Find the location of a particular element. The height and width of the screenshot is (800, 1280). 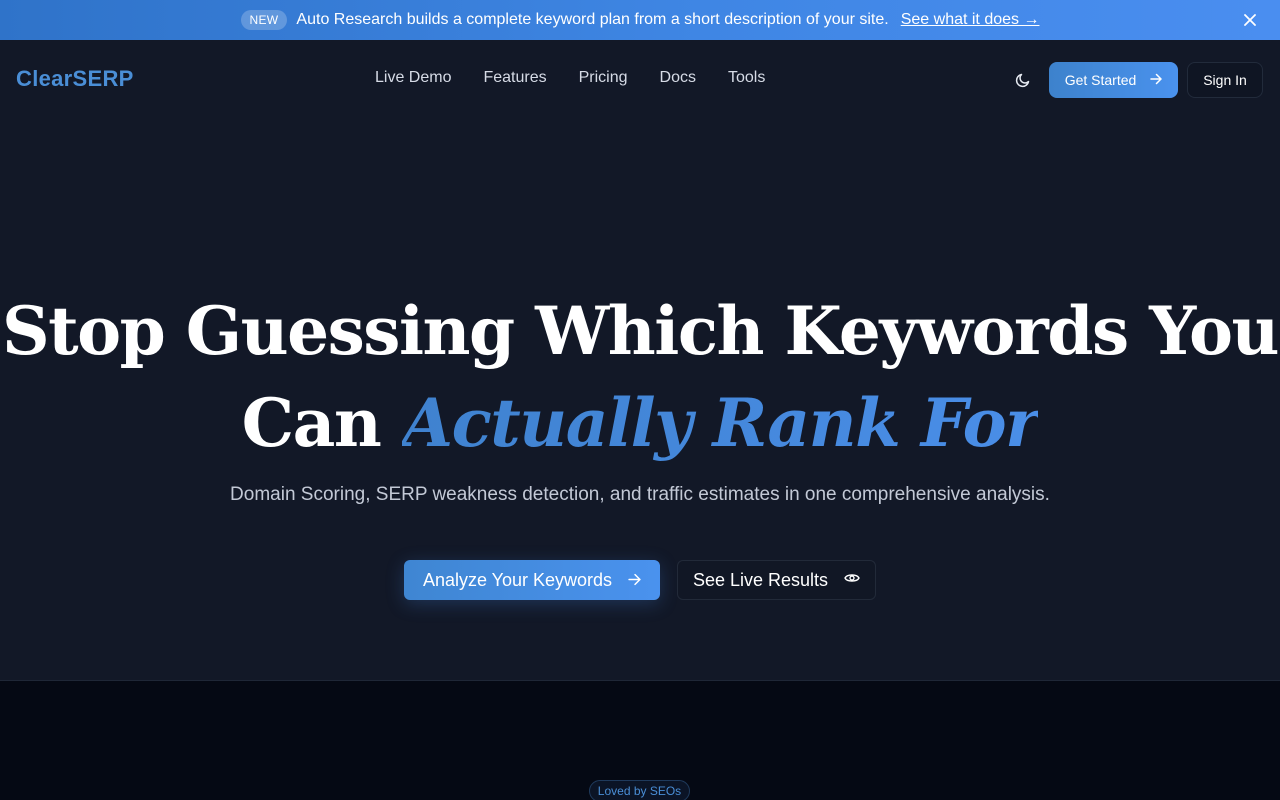

cta-row: Analyze Your Keywords See Live Results is located at coordinates (640, 580).